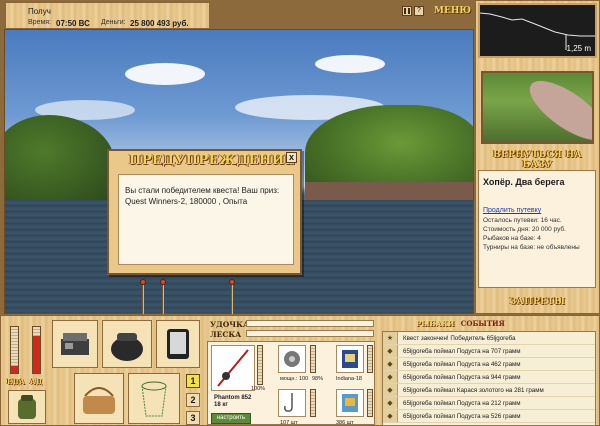 The image size is (600, 426). I want to click on list-item: ◆ 65ljgoreба поймал Подуста на 944 грамм, so click(489, 377).